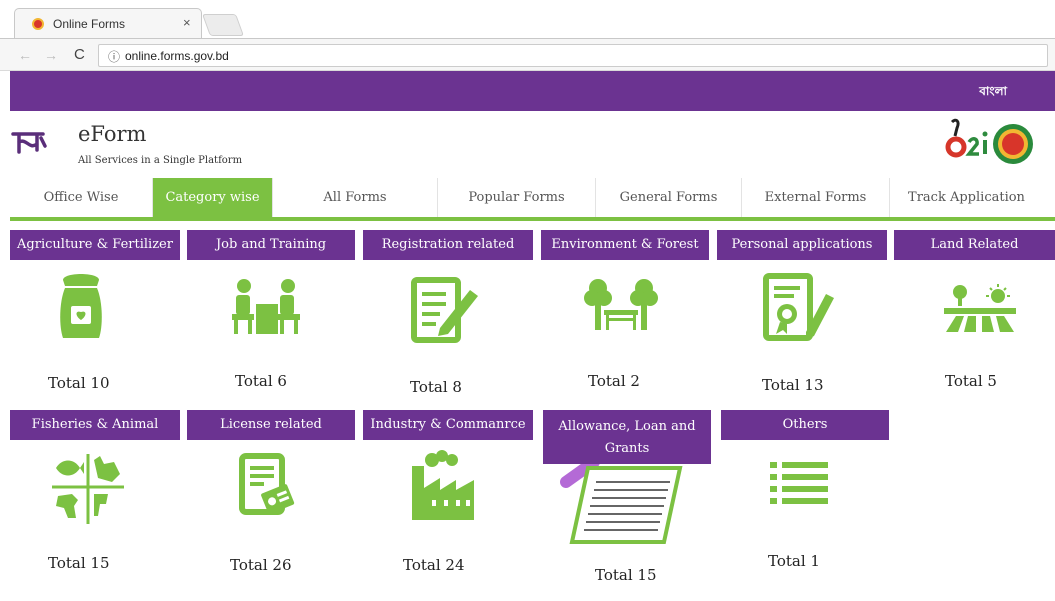  Describe the element at coordinates (993, 93) in the screenshot. I see `language-switch-link: বাংলা` at that location.